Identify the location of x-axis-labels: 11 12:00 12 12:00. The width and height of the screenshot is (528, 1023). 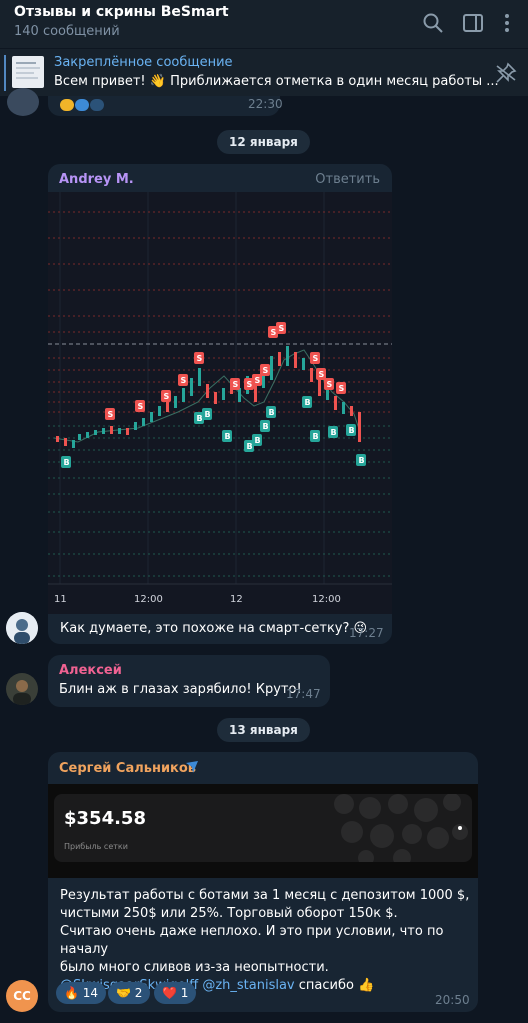
(197, 599).